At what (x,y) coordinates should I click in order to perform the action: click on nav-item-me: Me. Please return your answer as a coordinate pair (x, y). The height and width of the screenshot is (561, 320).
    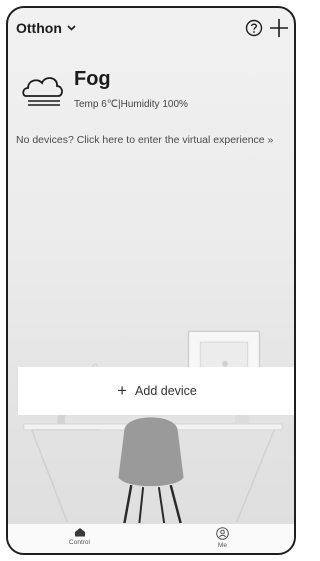
    Looking at the image, I should click on (222, 538).